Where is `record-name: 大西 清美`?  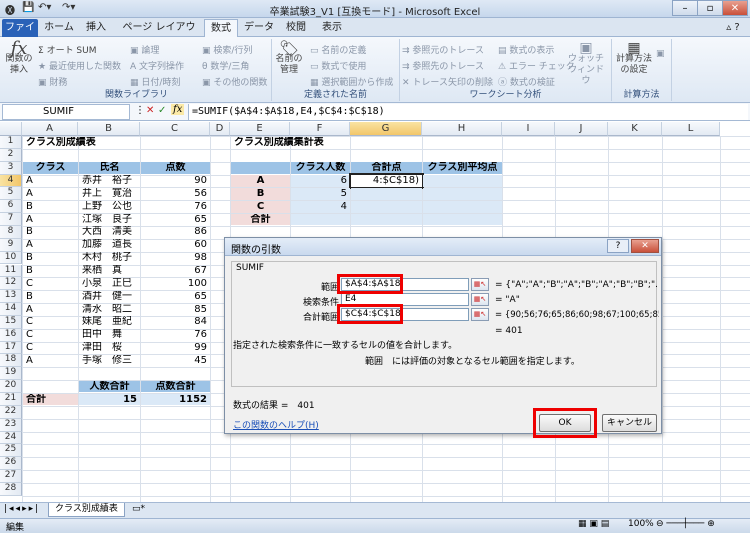 record-name: 大西 清美 is located at coordinates (109, 232).